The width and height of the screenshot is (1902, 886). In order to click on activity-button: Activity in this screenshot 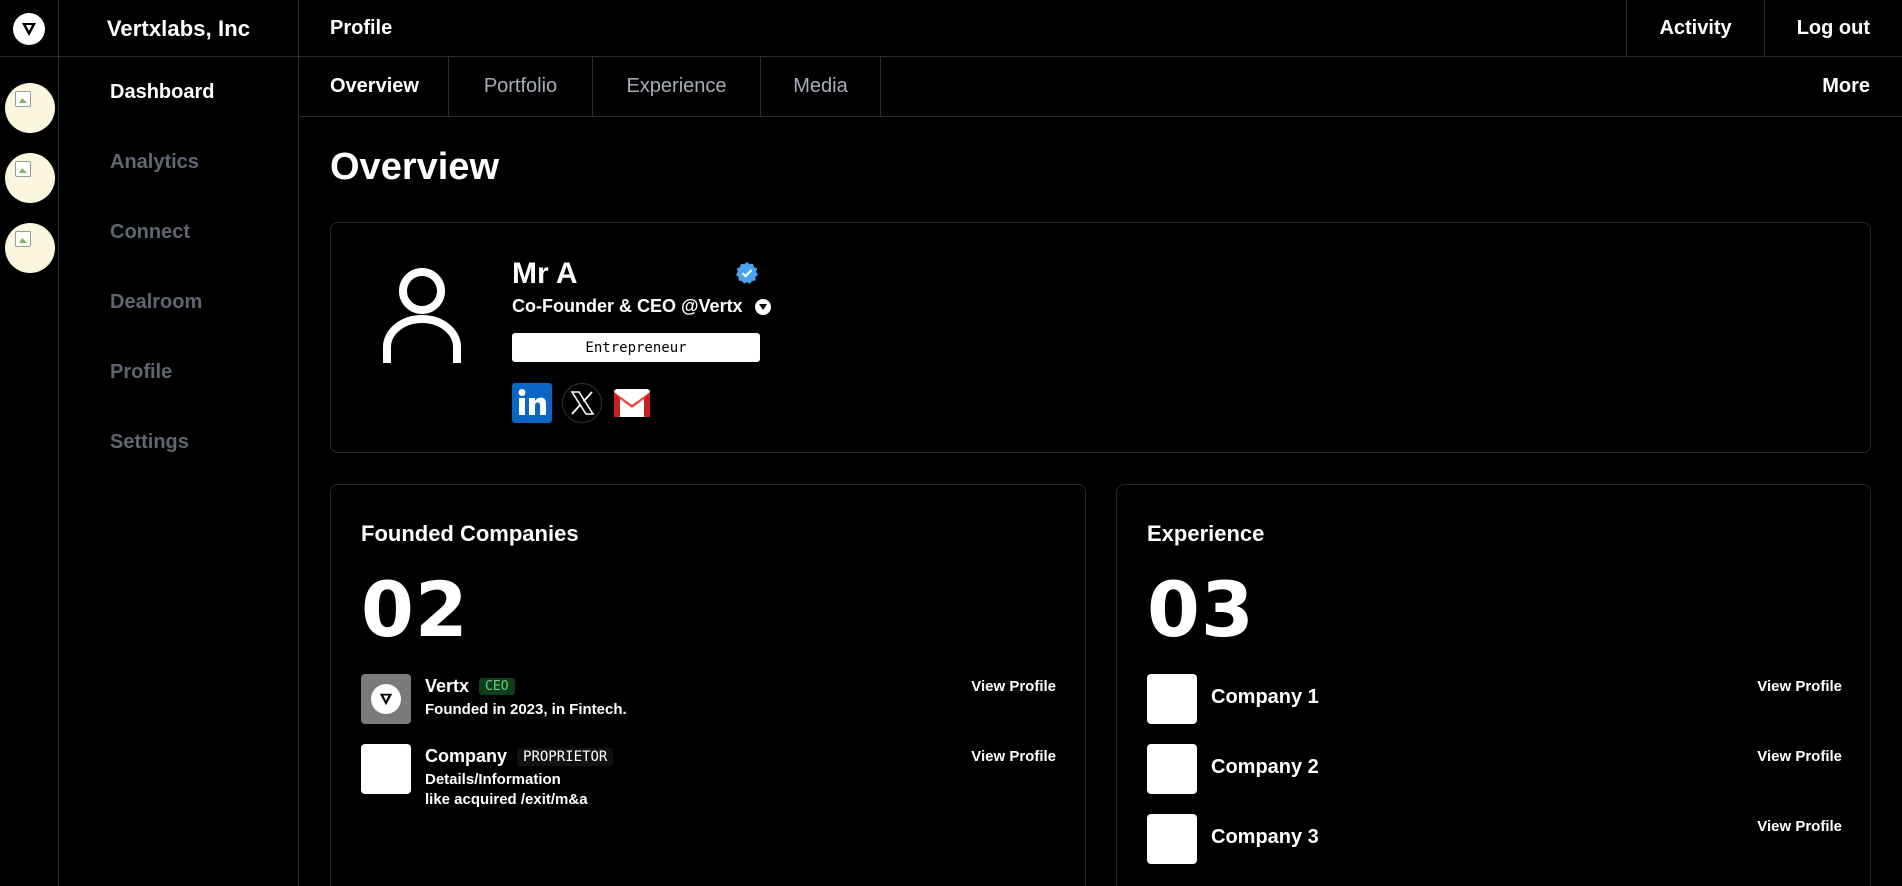, I will do `click(1694, 28)`.